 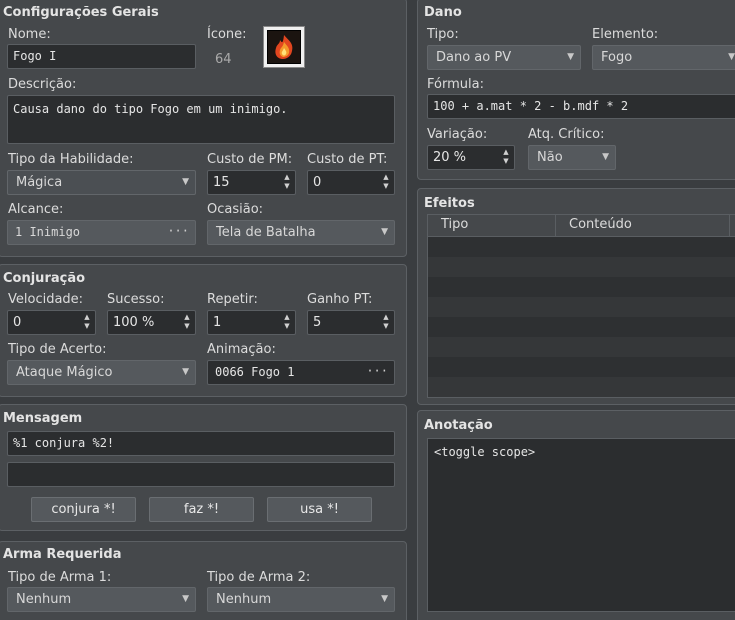 I want to click on damage-type-value: Dano ao PV, so click(x=474, y=57).